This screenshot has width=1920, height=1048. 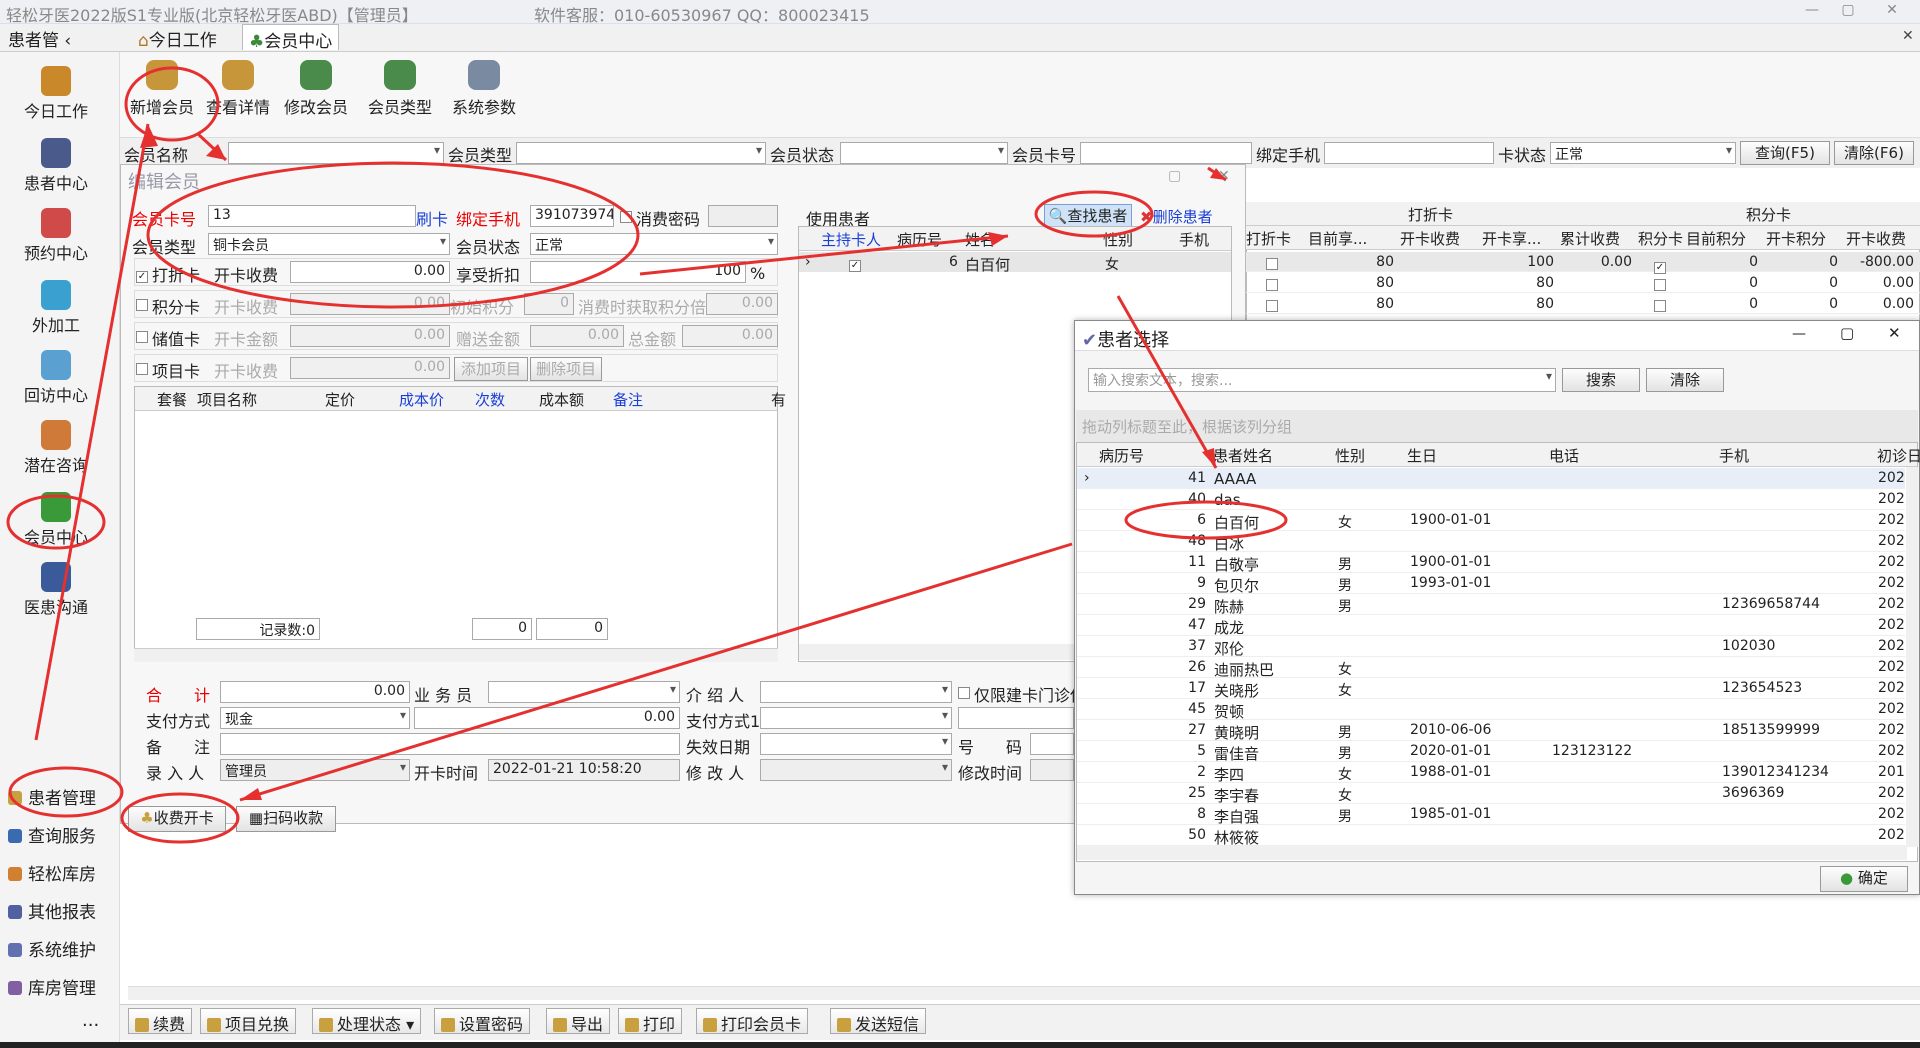 I want to click on sidebar-menu-5: 库房管理, so click(x=52, y=986).